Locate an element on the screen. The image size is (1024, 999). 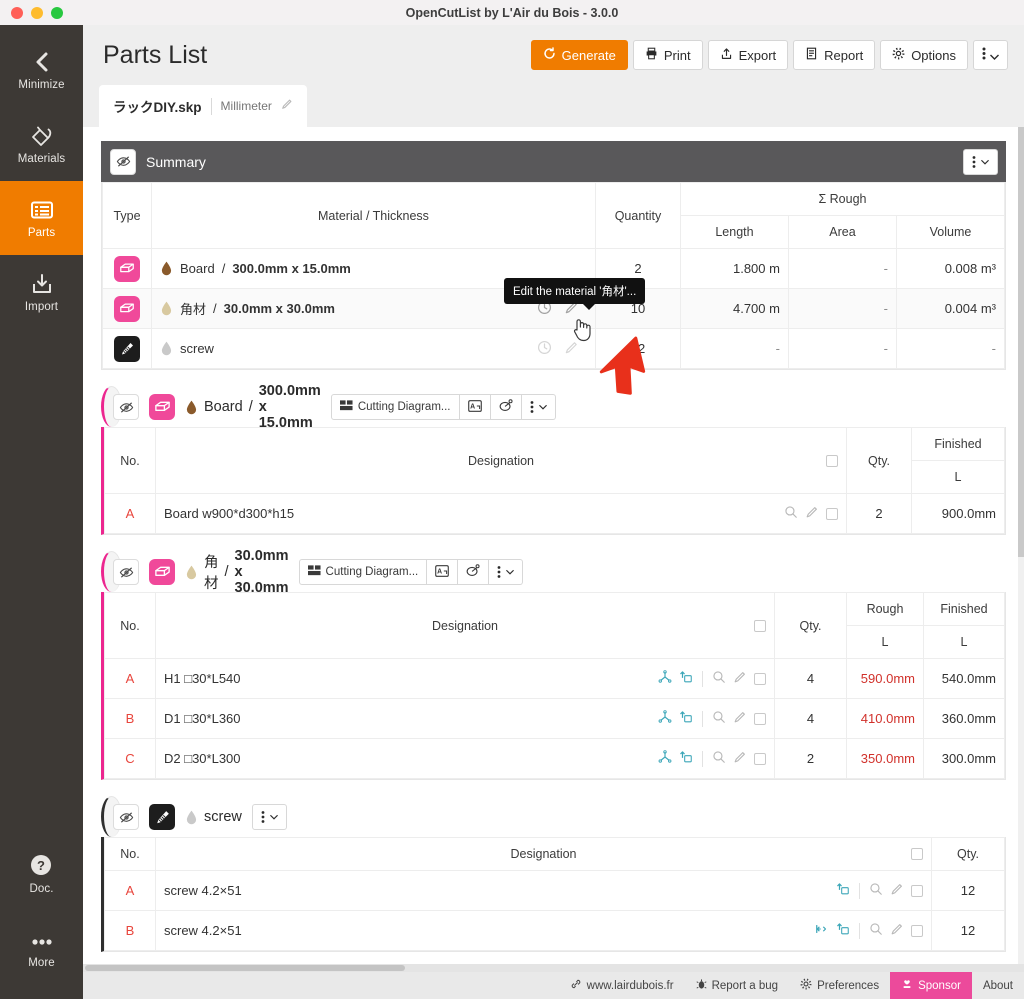
table-row: B screw 4.2×51 12 is located at coordinates (554, 930).